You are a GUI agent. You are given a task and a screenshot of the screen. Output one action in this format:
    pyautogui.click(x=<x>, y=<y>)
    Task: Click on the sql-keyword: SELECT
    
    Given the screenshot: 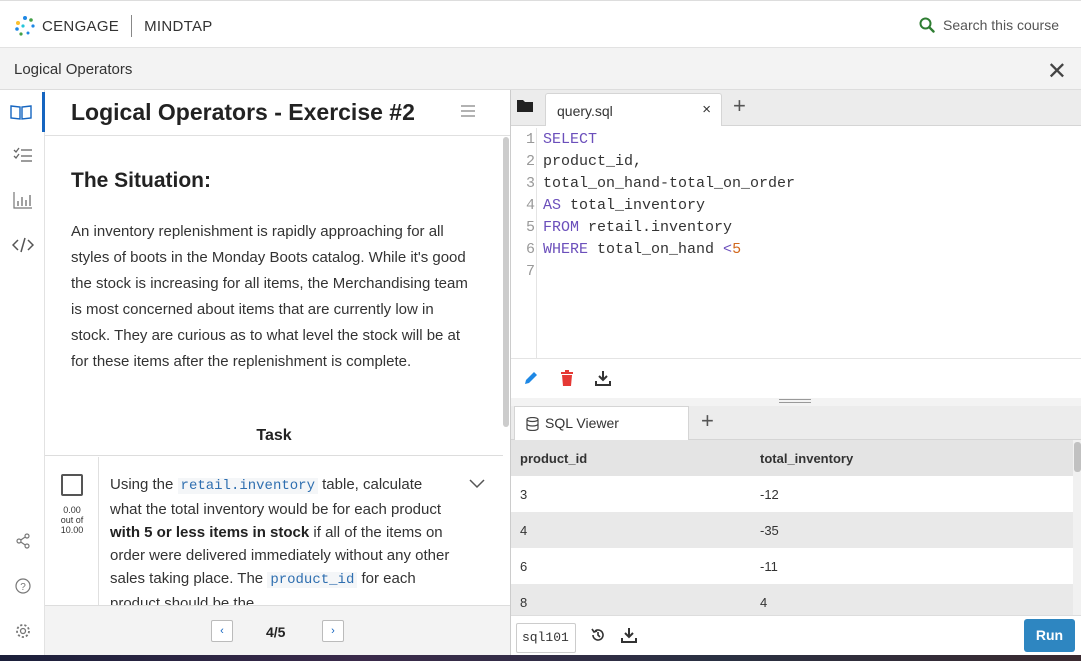 What is the action you would take?
    pyautogui.click(x=570, y=139)
    